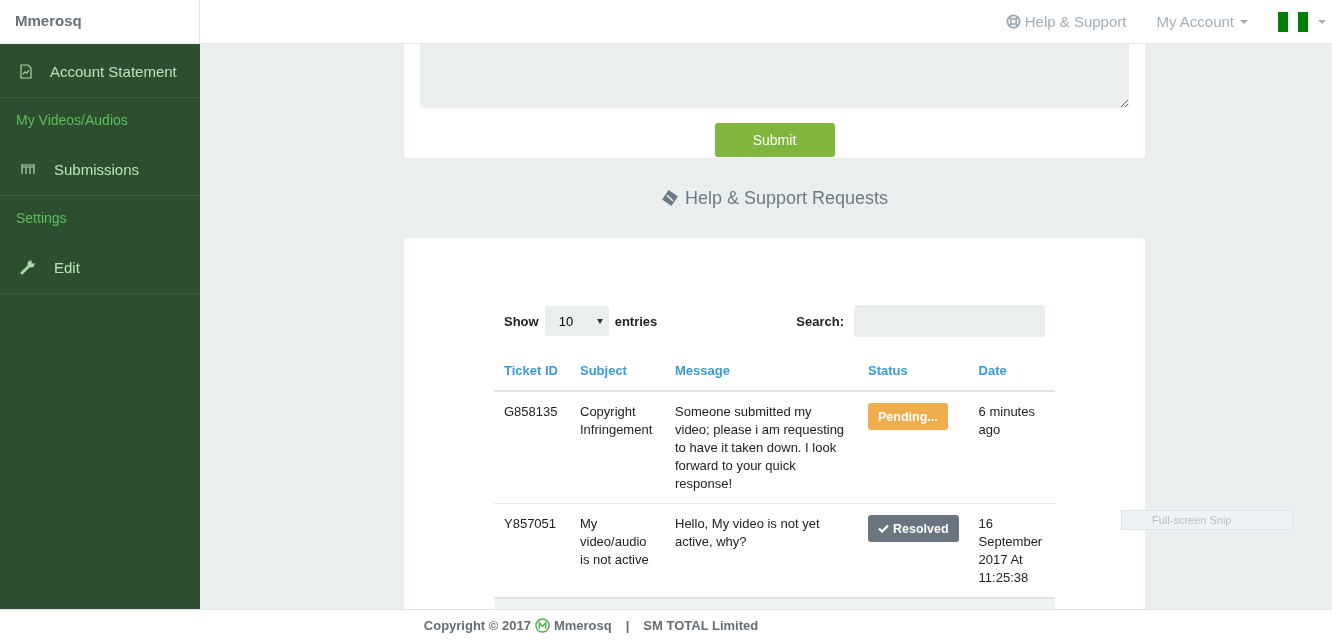  What do you see at coordinates (576, 321) in the screenshot?
I see `page-size-select: 10` at bounding box center [576, 321].